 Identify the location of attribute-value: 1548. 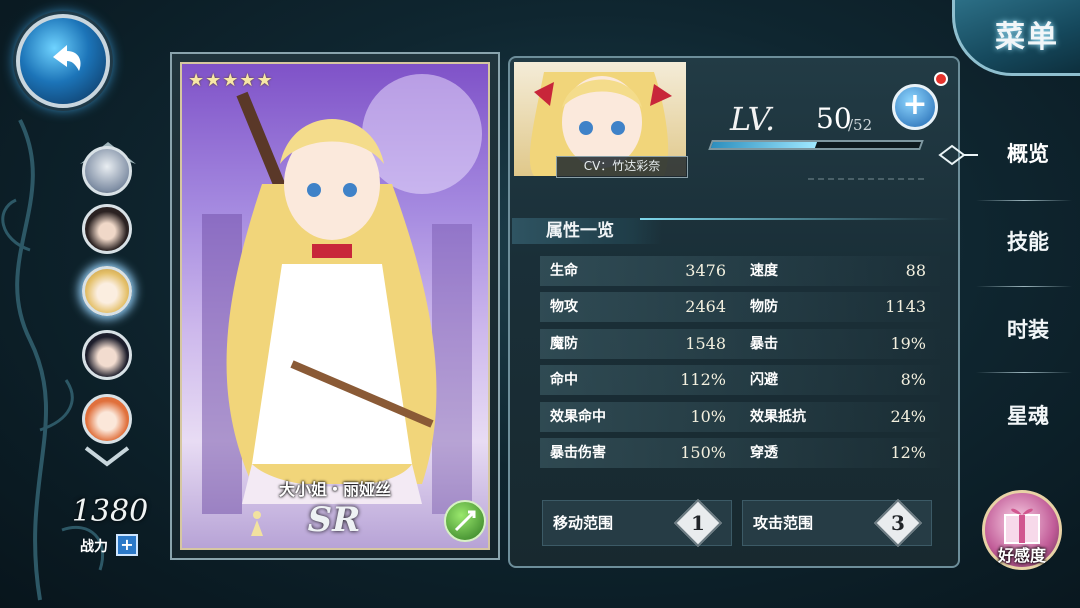
(705, 343).